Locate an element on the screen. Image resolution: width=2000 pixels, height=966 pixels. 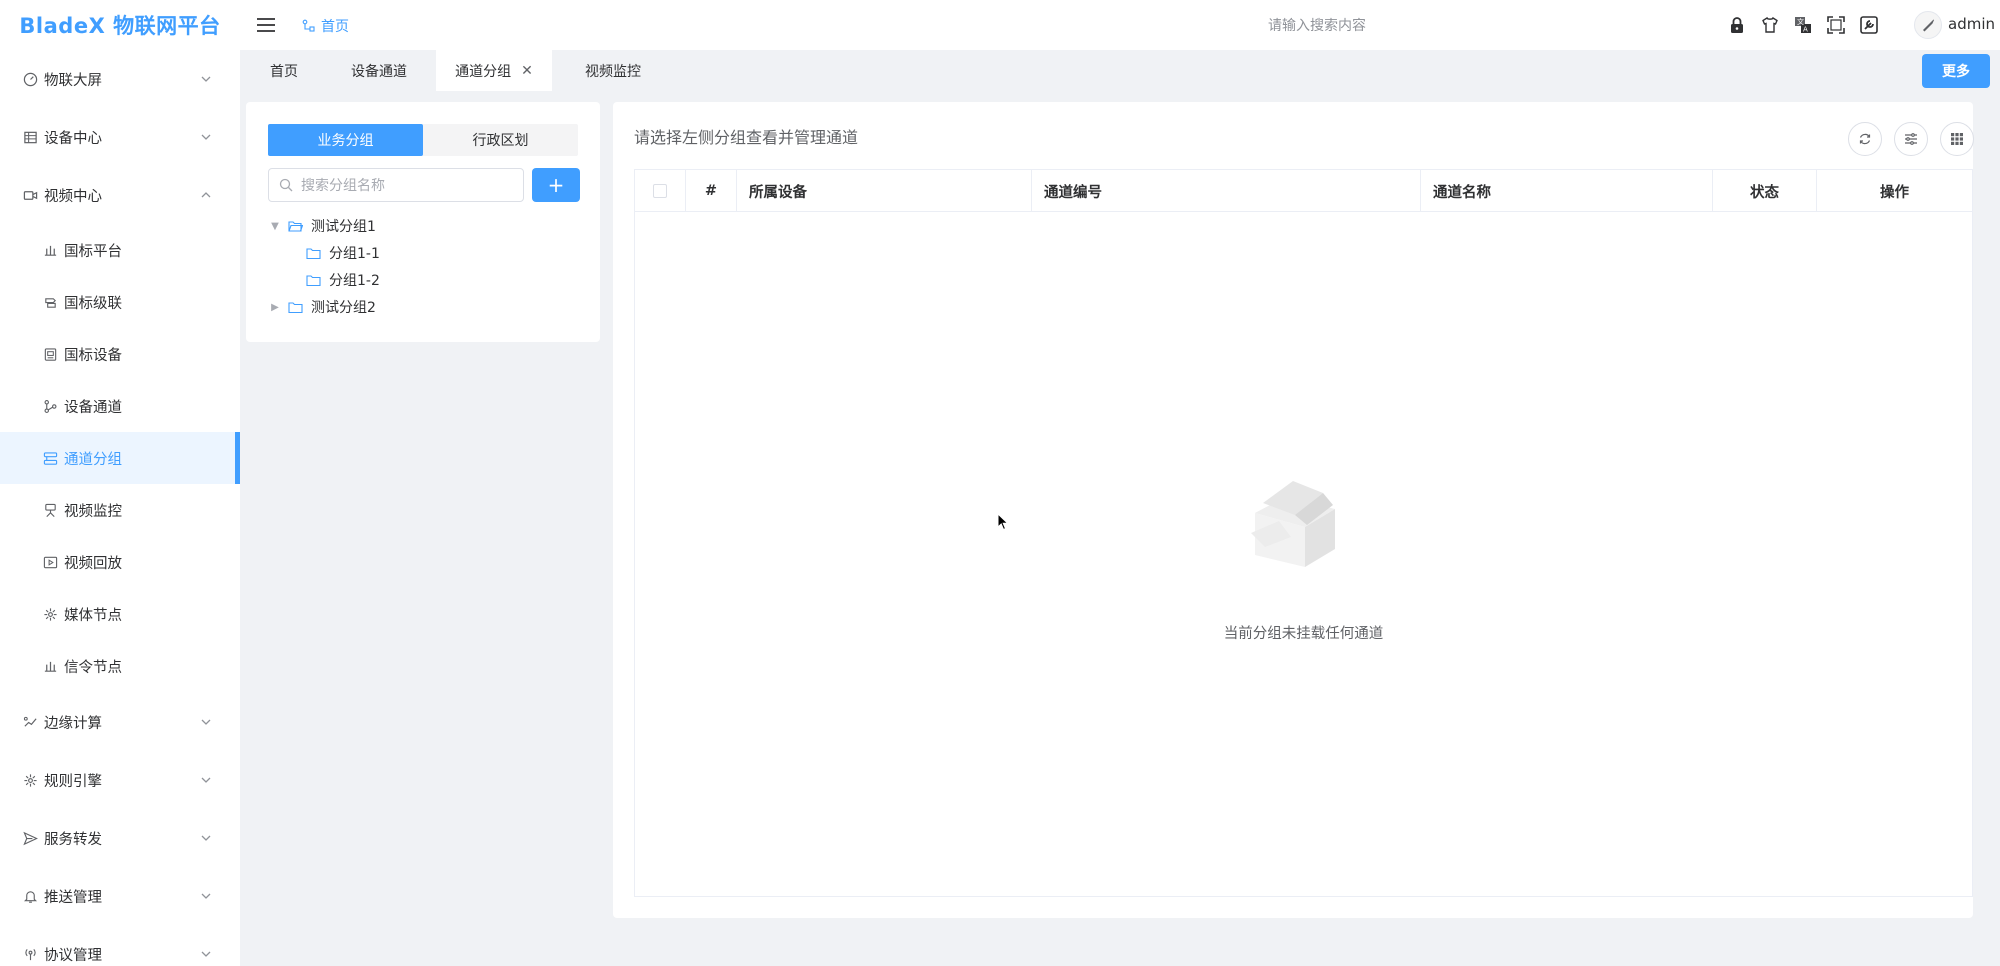
sidebar-item-label: 视频监控 is located at coordinates (93, 511).